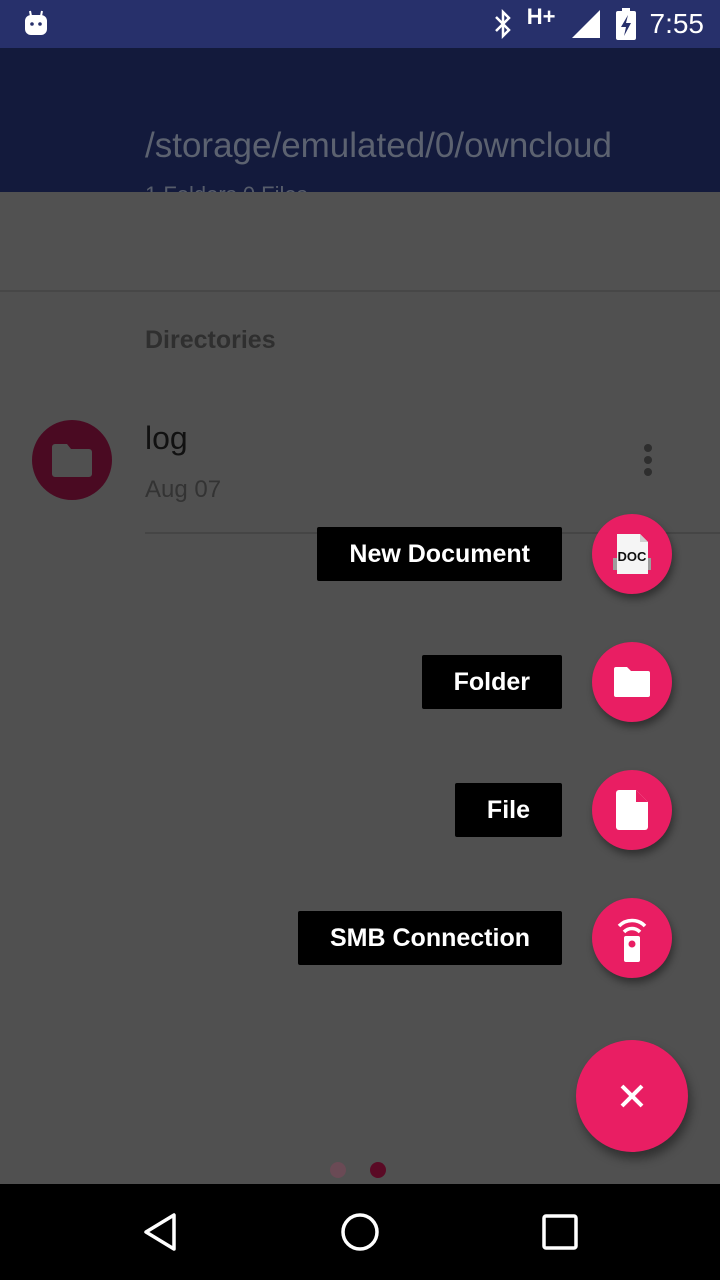 The width and height of the screenshot is (720, 1280). What do you see at coordinates (508, 810) in the screenshot?
I see `fab-label: File` at bounding box center [508, 810].